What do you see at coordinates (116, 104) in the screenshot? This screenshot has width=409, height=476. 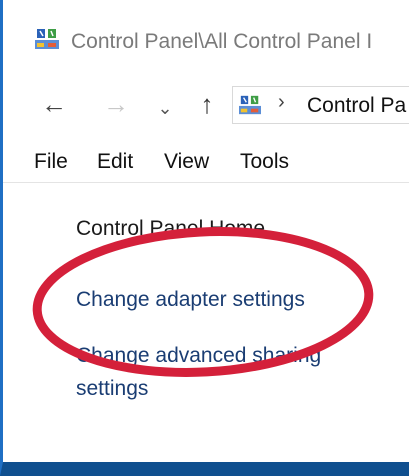 I see `forward-arrow-icon: →` at bounding box center [116, 104].